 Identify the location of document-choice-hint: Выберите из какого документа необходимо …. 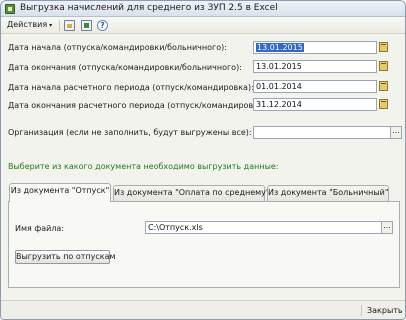
(143, 166).